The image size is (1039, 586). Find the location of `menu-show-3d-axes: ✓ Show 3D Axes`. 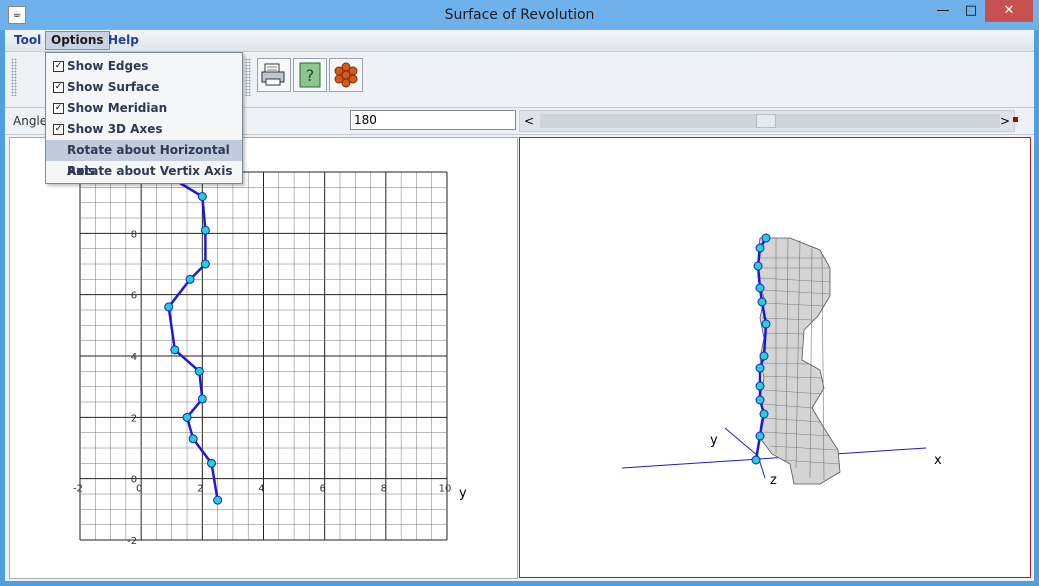

menu-show-3d-axes: ✓ Show 3D Axes is located at coordinates (144, 129).